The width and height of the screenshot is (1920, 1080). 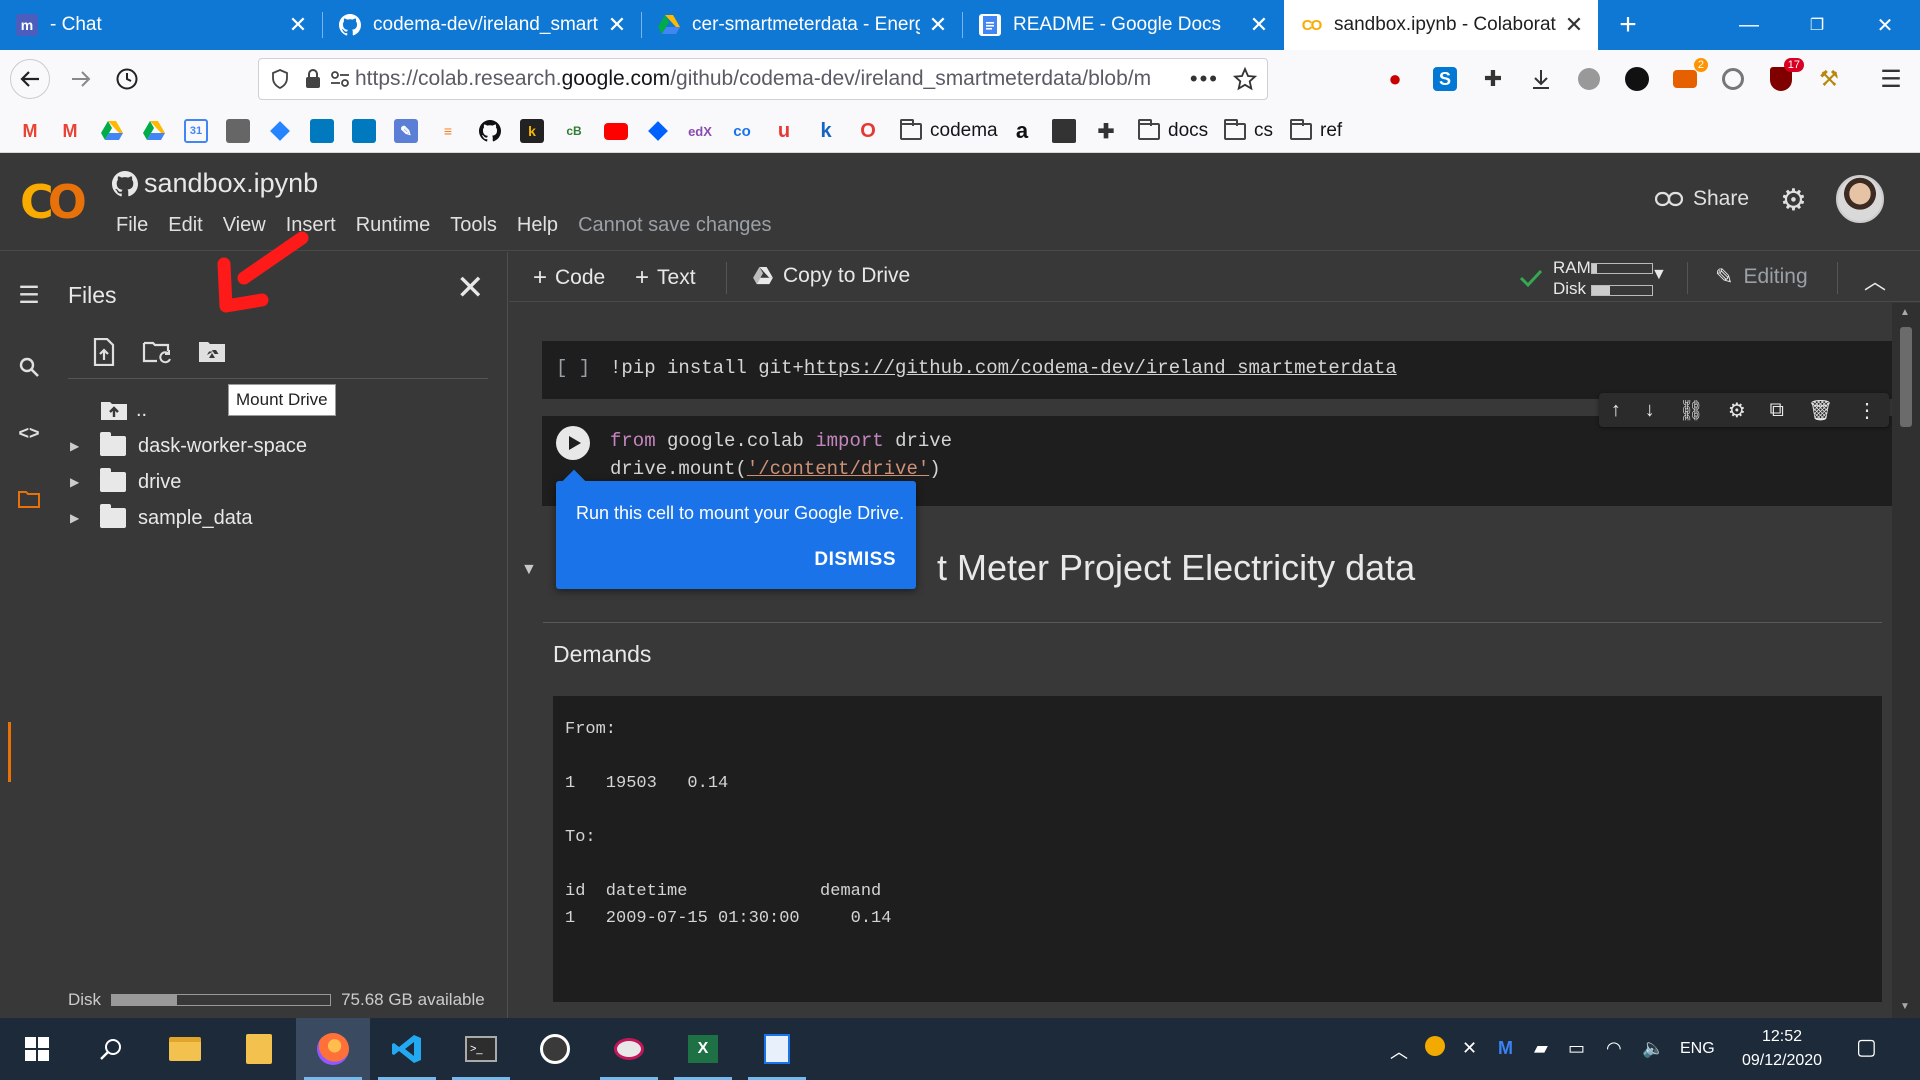 I want to click on mirror-cell-icon: ⧉, so click(x=1777, y=410).